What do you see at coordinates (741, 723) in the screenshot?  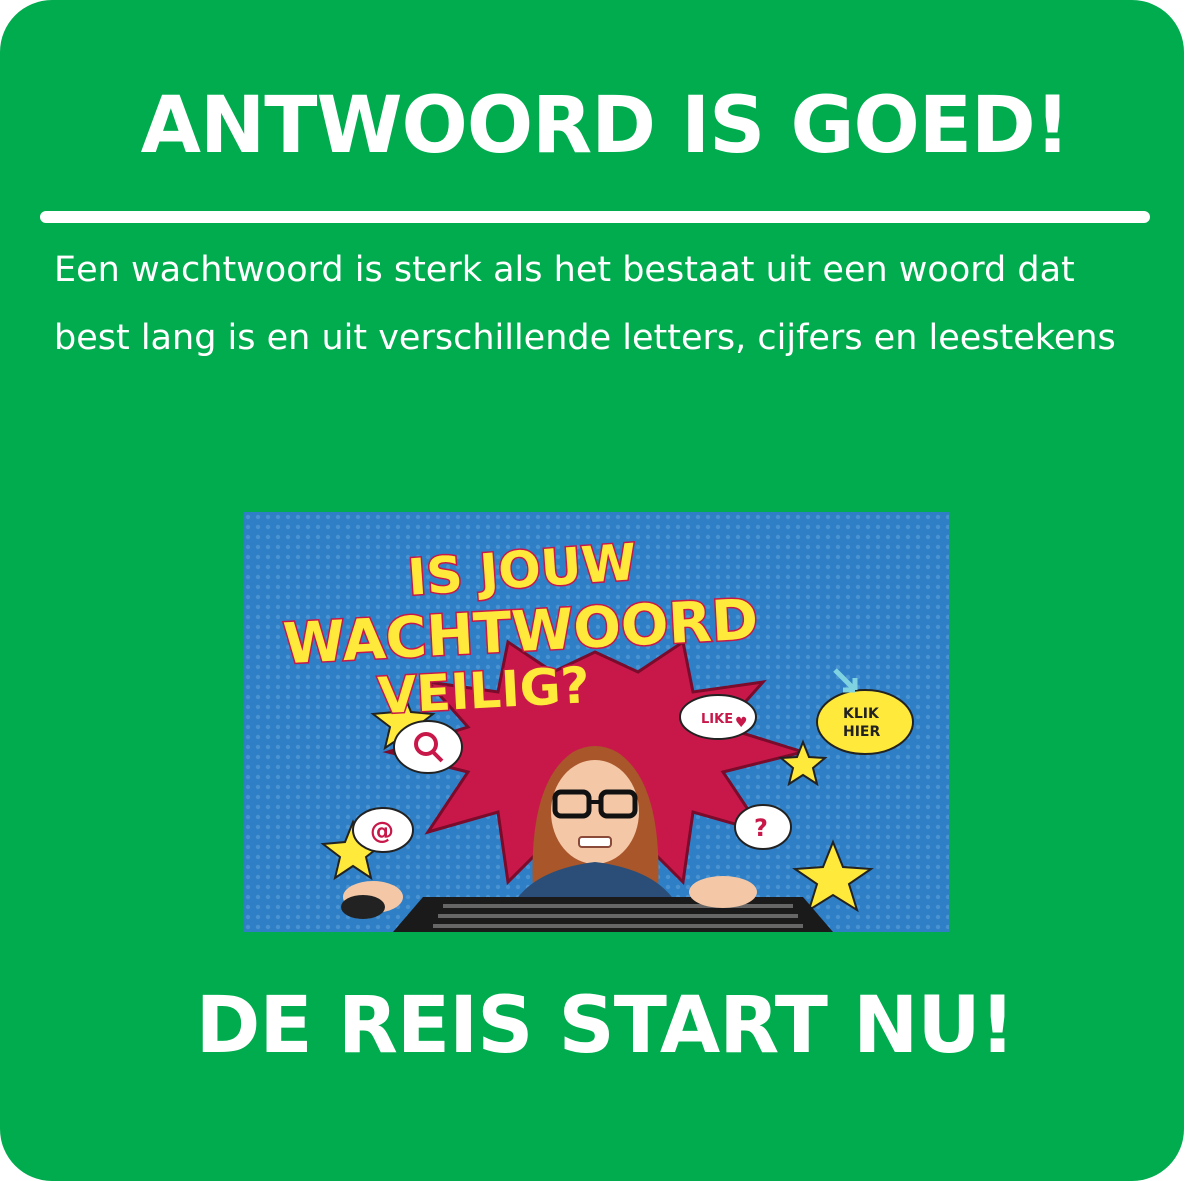 I see `heart-icon: ♥` at bounding box center [741, 723].